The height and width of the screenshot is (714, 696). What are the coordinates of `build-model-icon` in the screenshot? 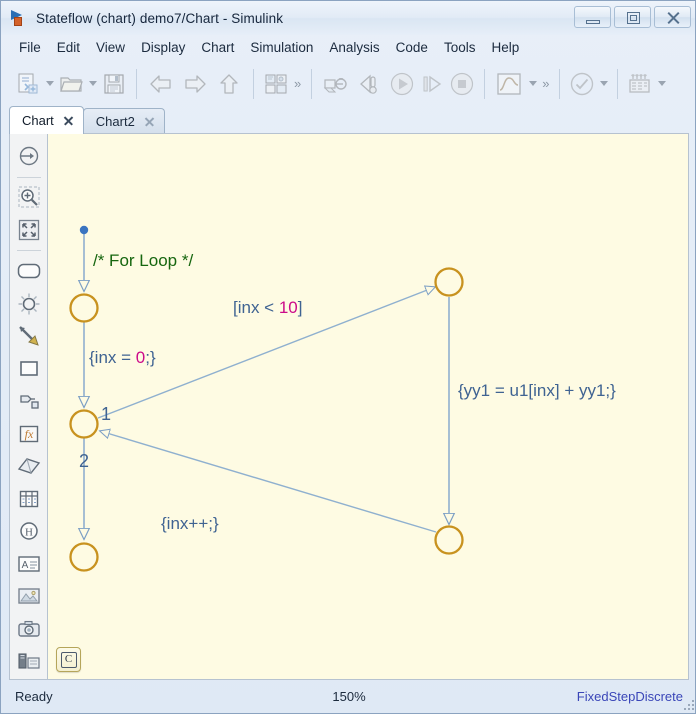 It's located at (640, 84).